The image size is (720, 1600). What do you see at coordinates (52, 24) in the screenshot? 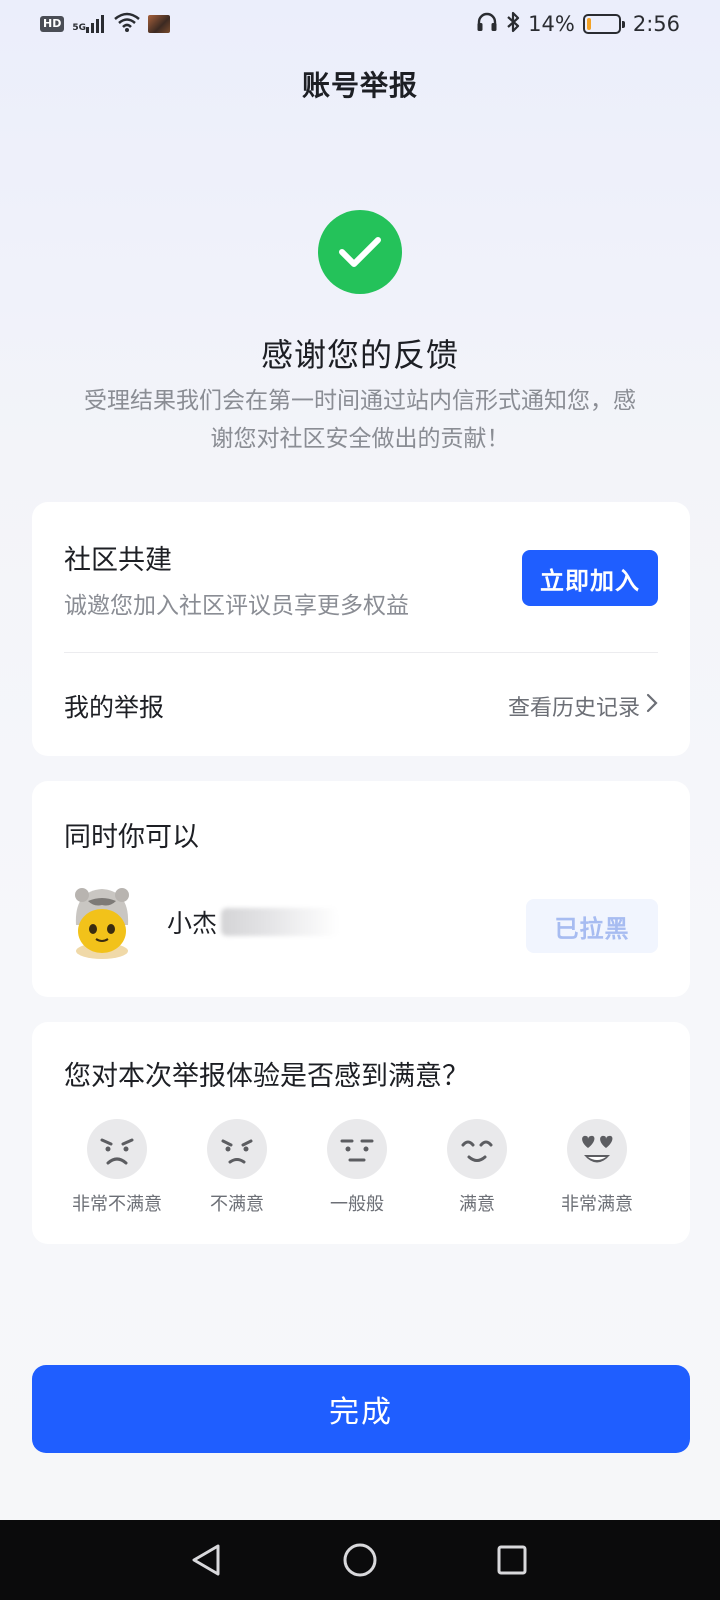
I see `hd-badge: HD` at bounding box center [52, 24].